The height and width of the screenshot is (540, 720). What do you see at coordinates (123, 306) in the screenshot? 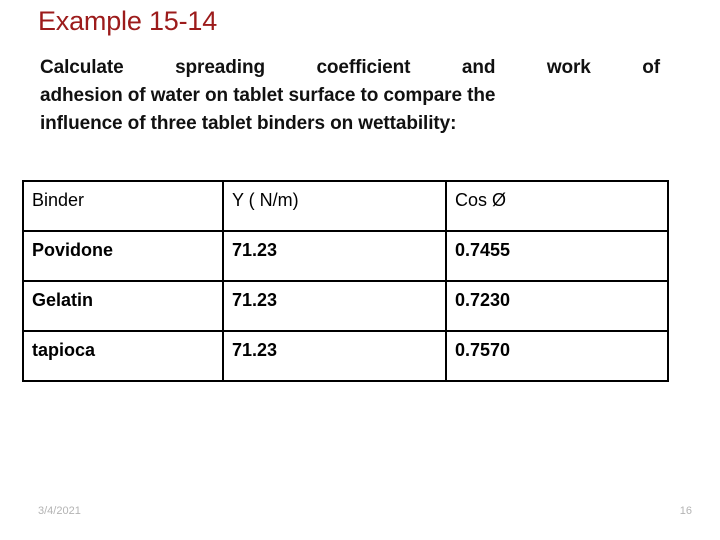
I see `cell-binder: Gelatin` at bounding box center [123, 306].